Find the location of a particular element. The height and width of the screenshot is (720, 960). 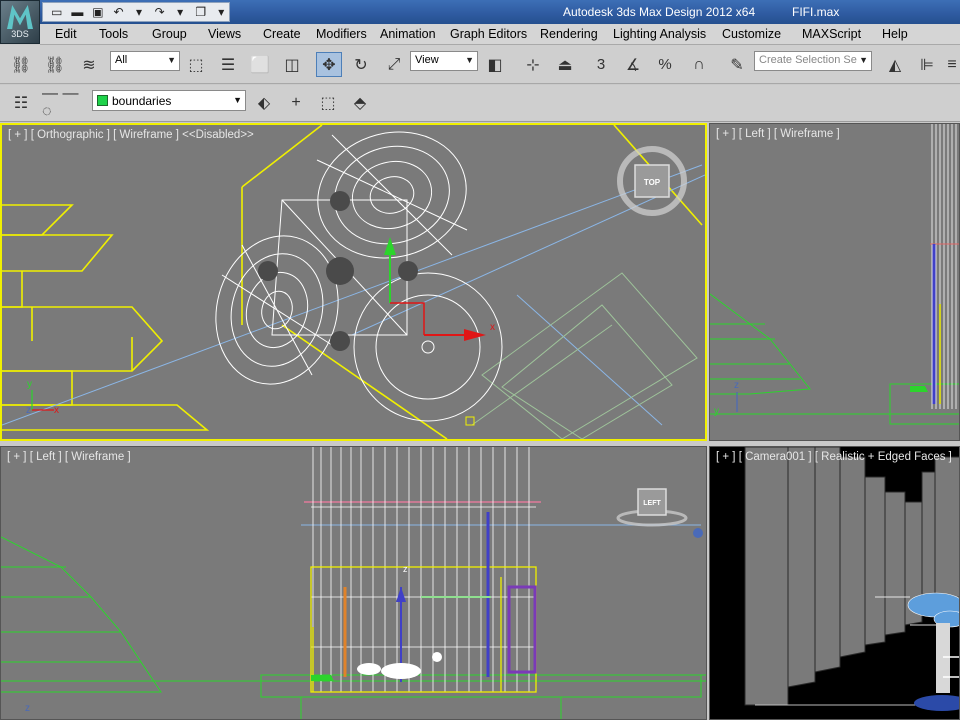

world-axis-z-label: z is located at coordinates (28, 410).